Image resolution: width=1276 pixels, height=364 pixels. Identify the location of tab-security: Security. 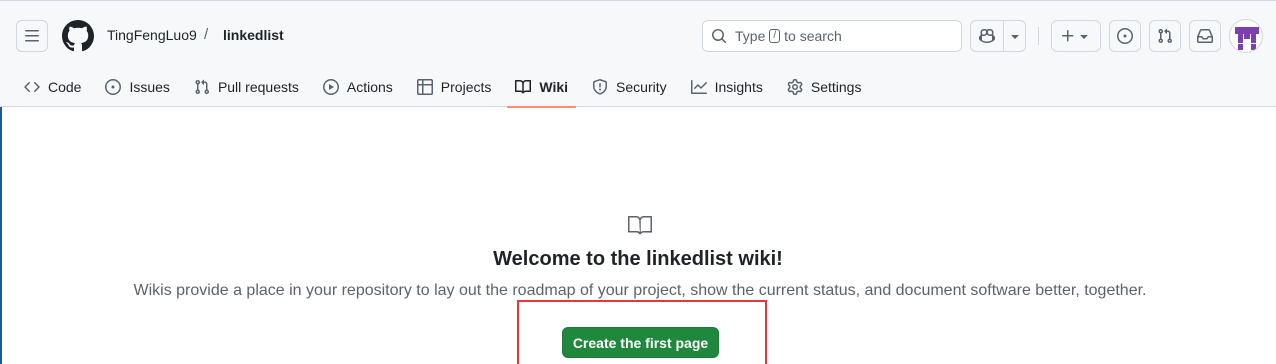
(629, 87).